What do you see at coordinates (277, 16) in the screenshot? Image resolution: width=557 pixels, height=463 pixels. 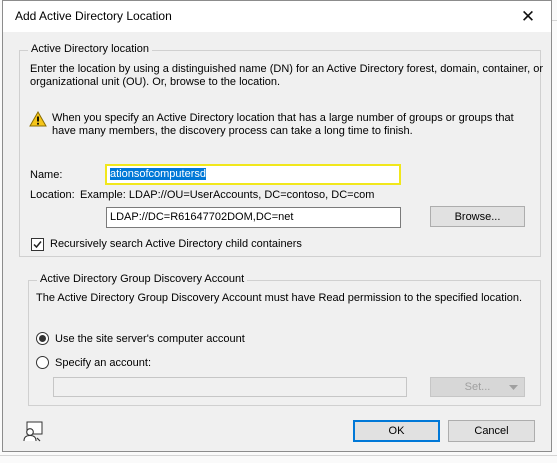 I see `title-bar: Add Active Directory Location ✕` at bounding box center [277, 16].